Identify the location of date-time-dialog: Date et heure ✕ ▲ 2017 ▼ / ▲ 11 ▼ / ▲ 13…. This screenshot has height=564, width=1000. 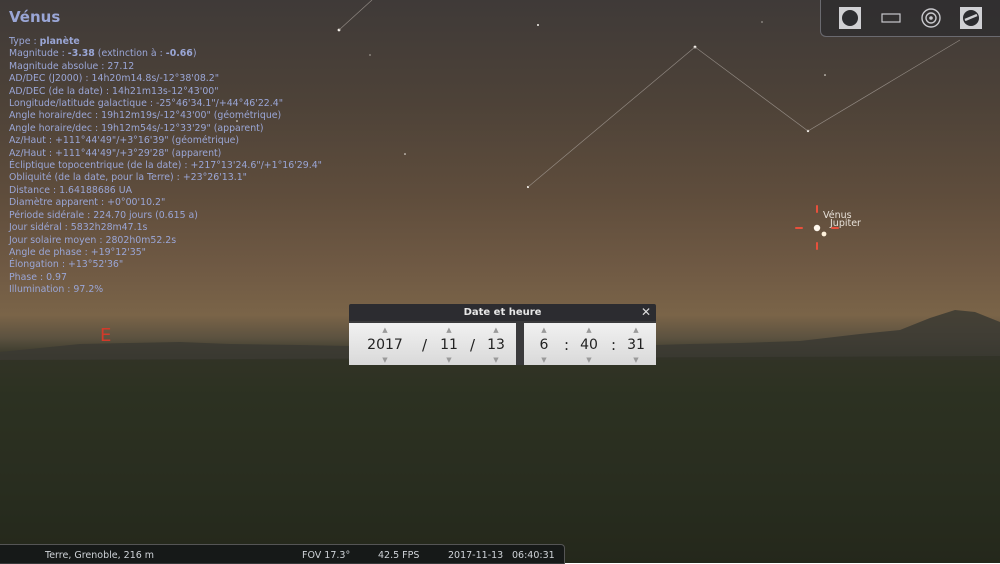
(502, 334).